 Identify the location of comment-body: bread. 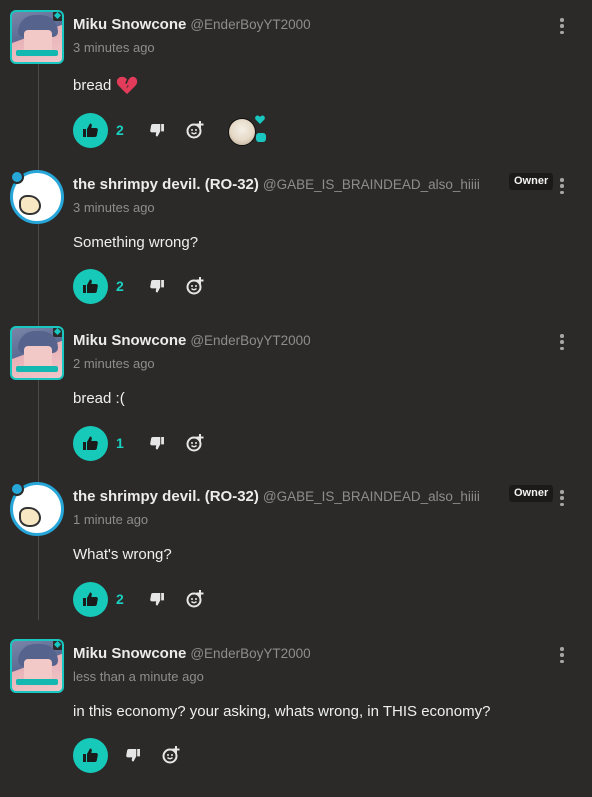
(105, 85).